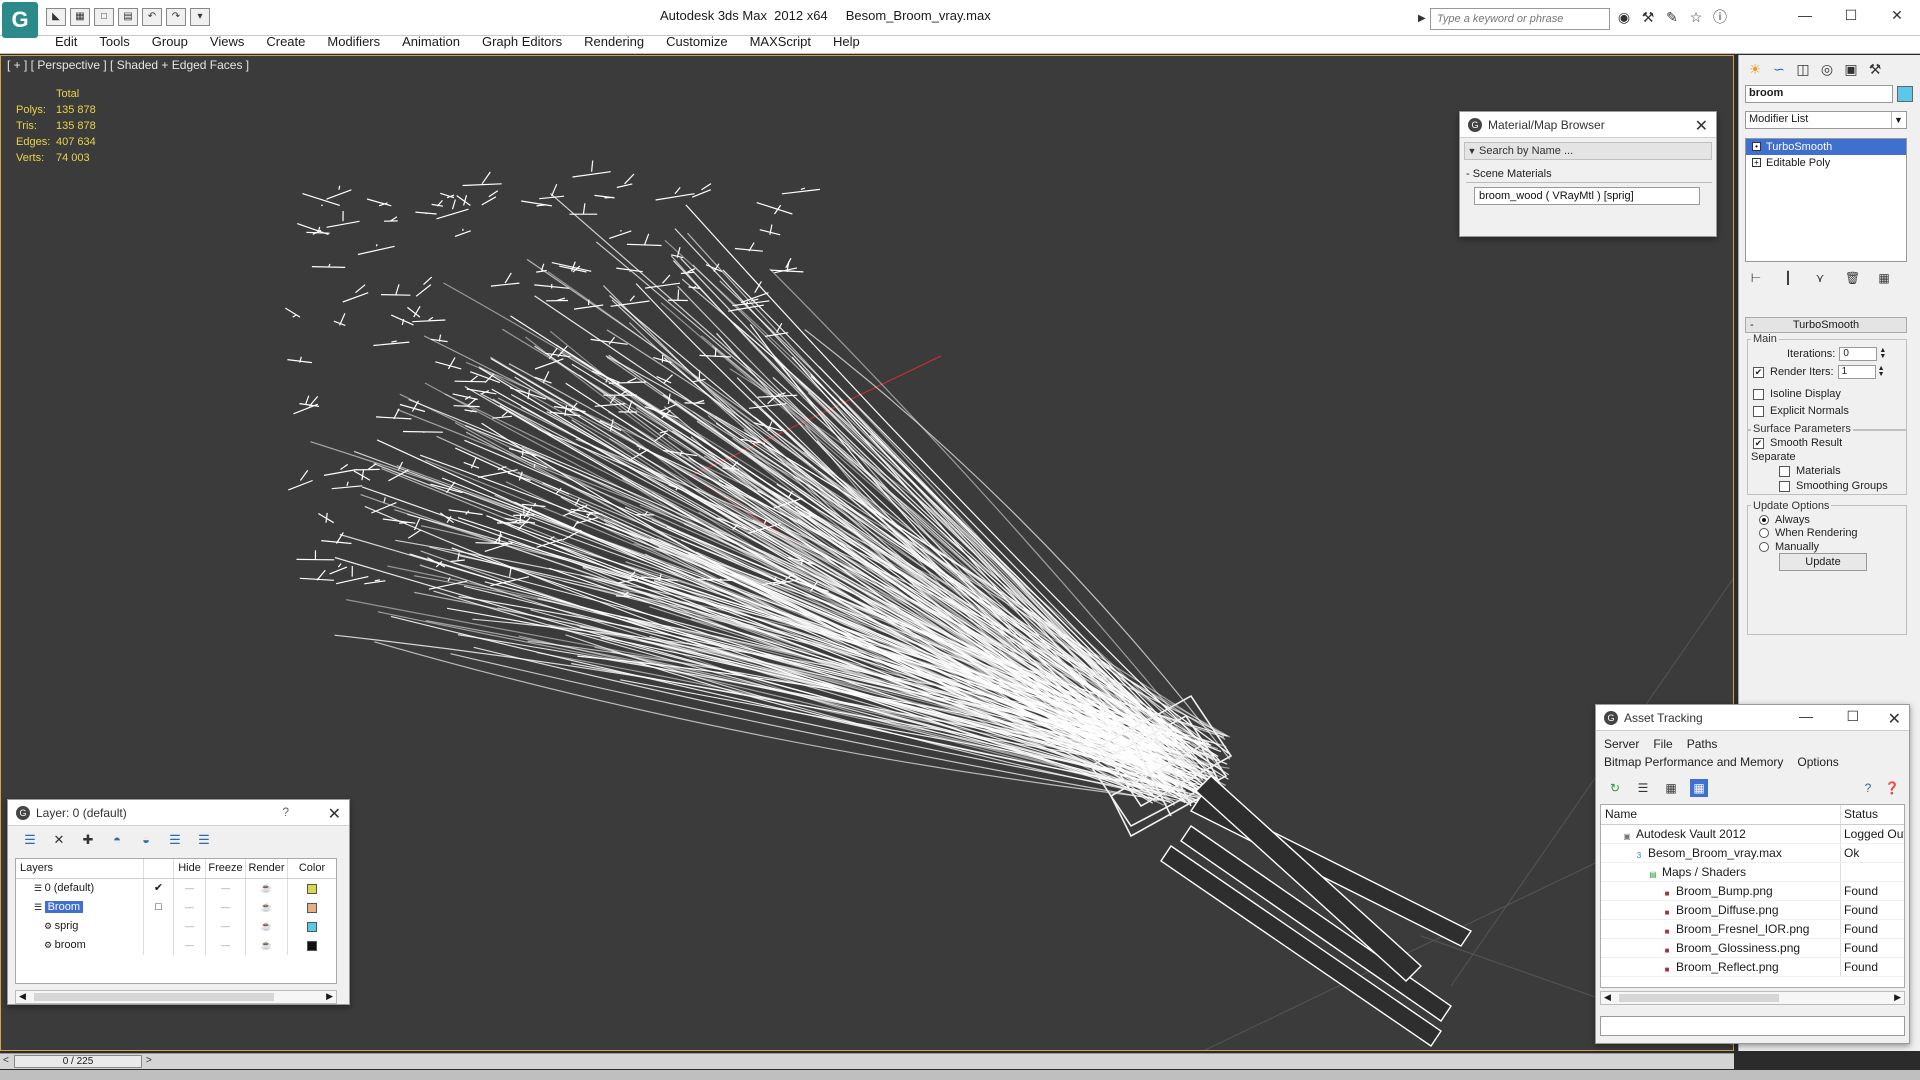  Describe the element at coordinates (1852, 279) in the screenshot. I see `remove-modifier-icon: 🗑` at that location.